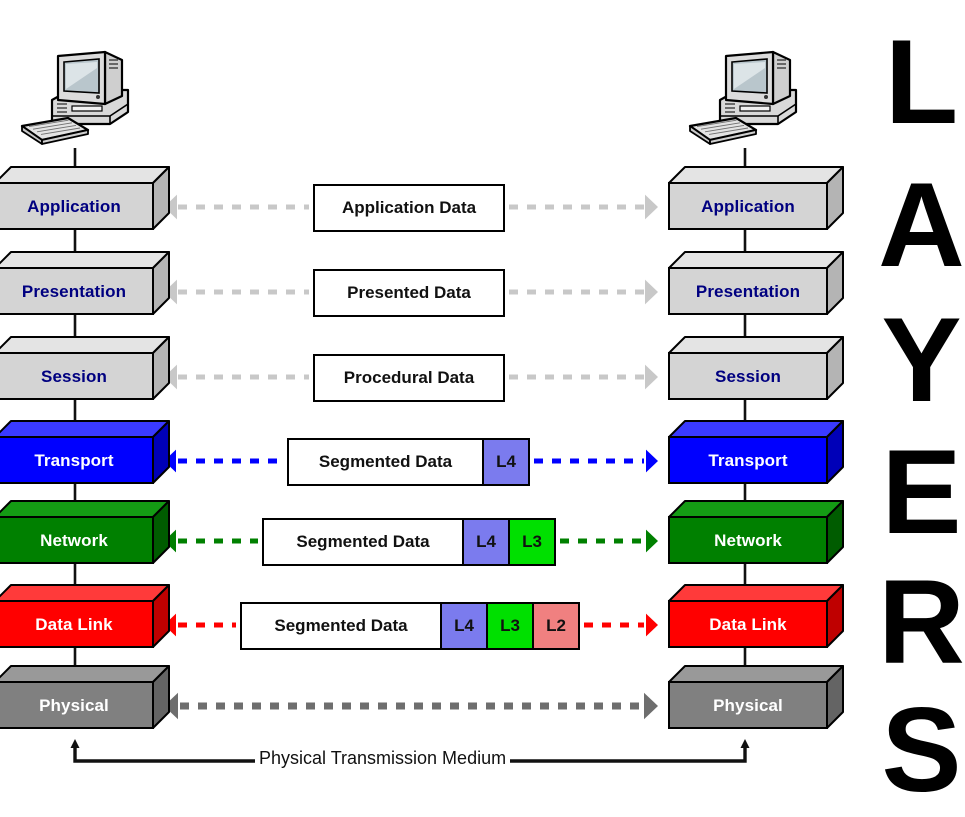 The width and height of the screenshot is (965, 817). I want to click on pdu-box-2: Procedural Data, so click(409, 378).